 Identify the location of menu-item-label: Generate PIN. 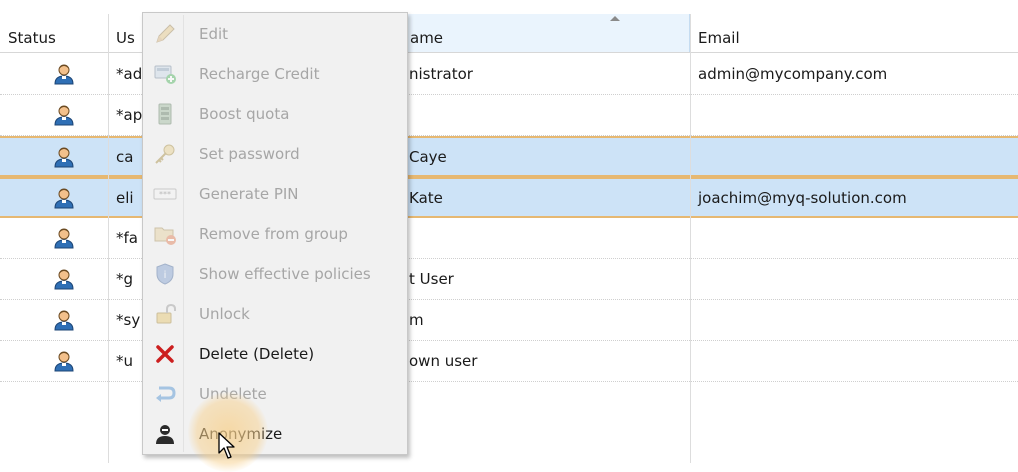
(249, 194).